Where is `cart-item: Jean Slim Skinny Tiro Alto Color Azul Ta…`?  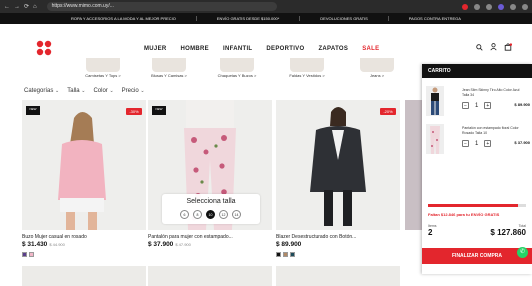
cart-item: Jean Slim Skinny Tiro Alto Color Azul Ta… is located at coordinates (477, 101).